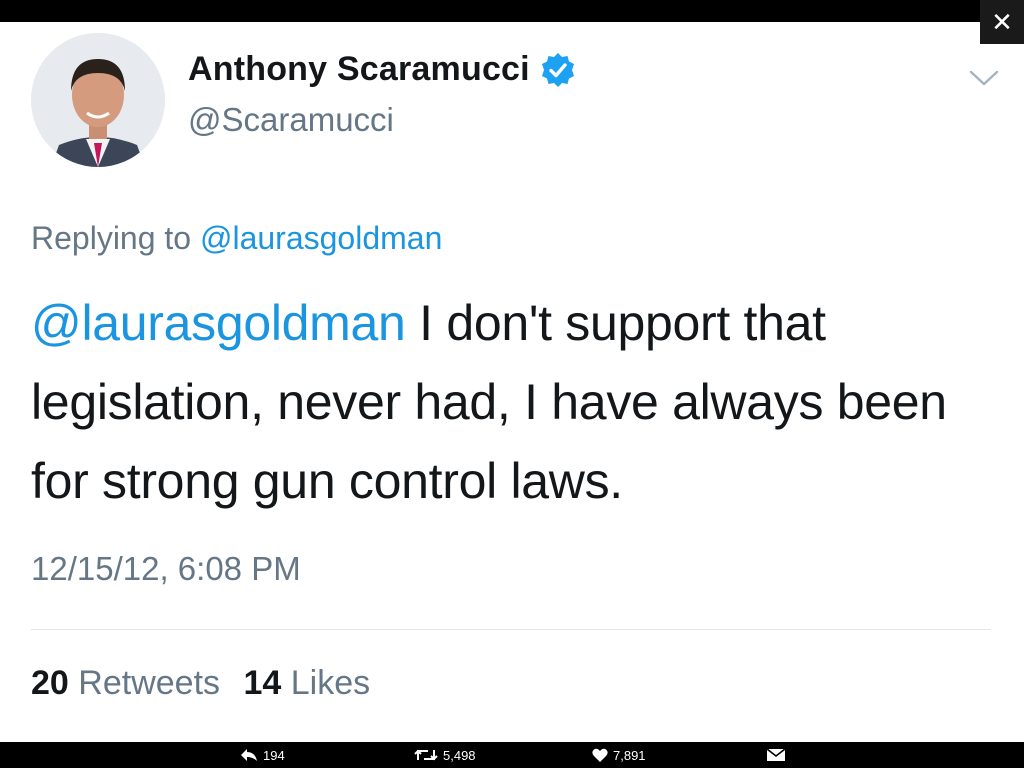 The height and width of the screenshot is (768, 1024). I want to click on like-action: 7,891, so click(619, 755).